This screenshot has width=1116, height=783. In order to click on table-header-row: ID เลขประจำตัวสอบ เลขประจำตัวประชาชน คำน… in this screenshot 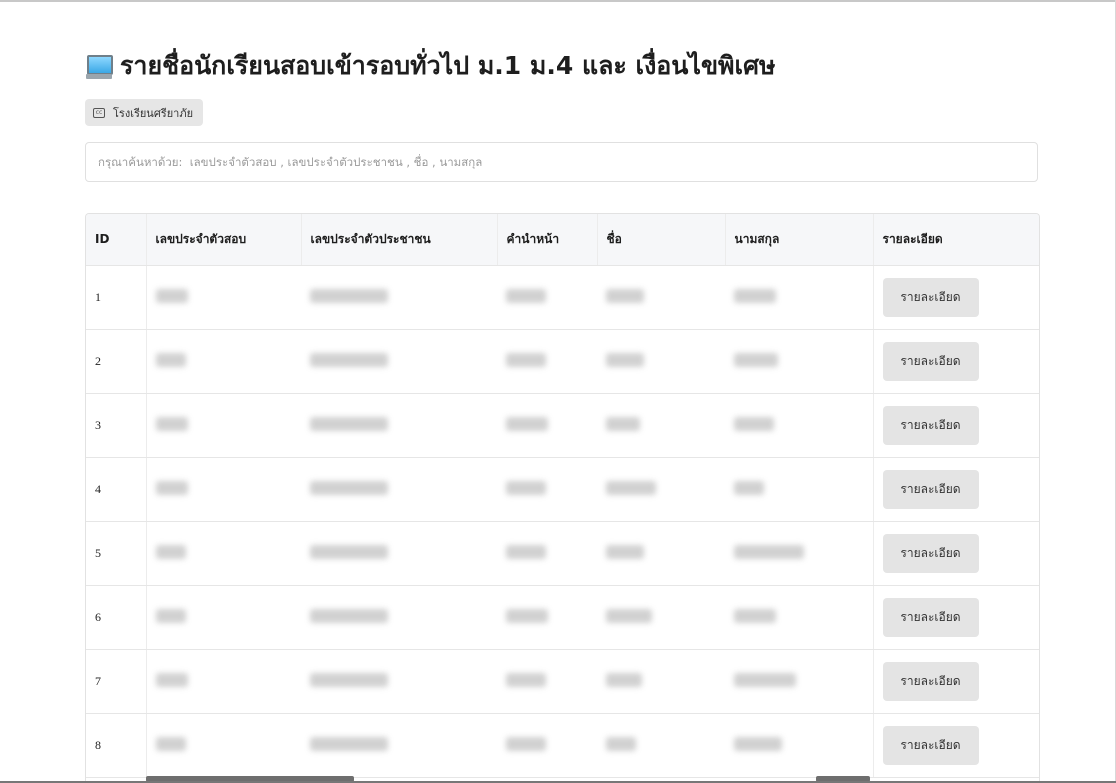, I will do `click(562, 240)`.